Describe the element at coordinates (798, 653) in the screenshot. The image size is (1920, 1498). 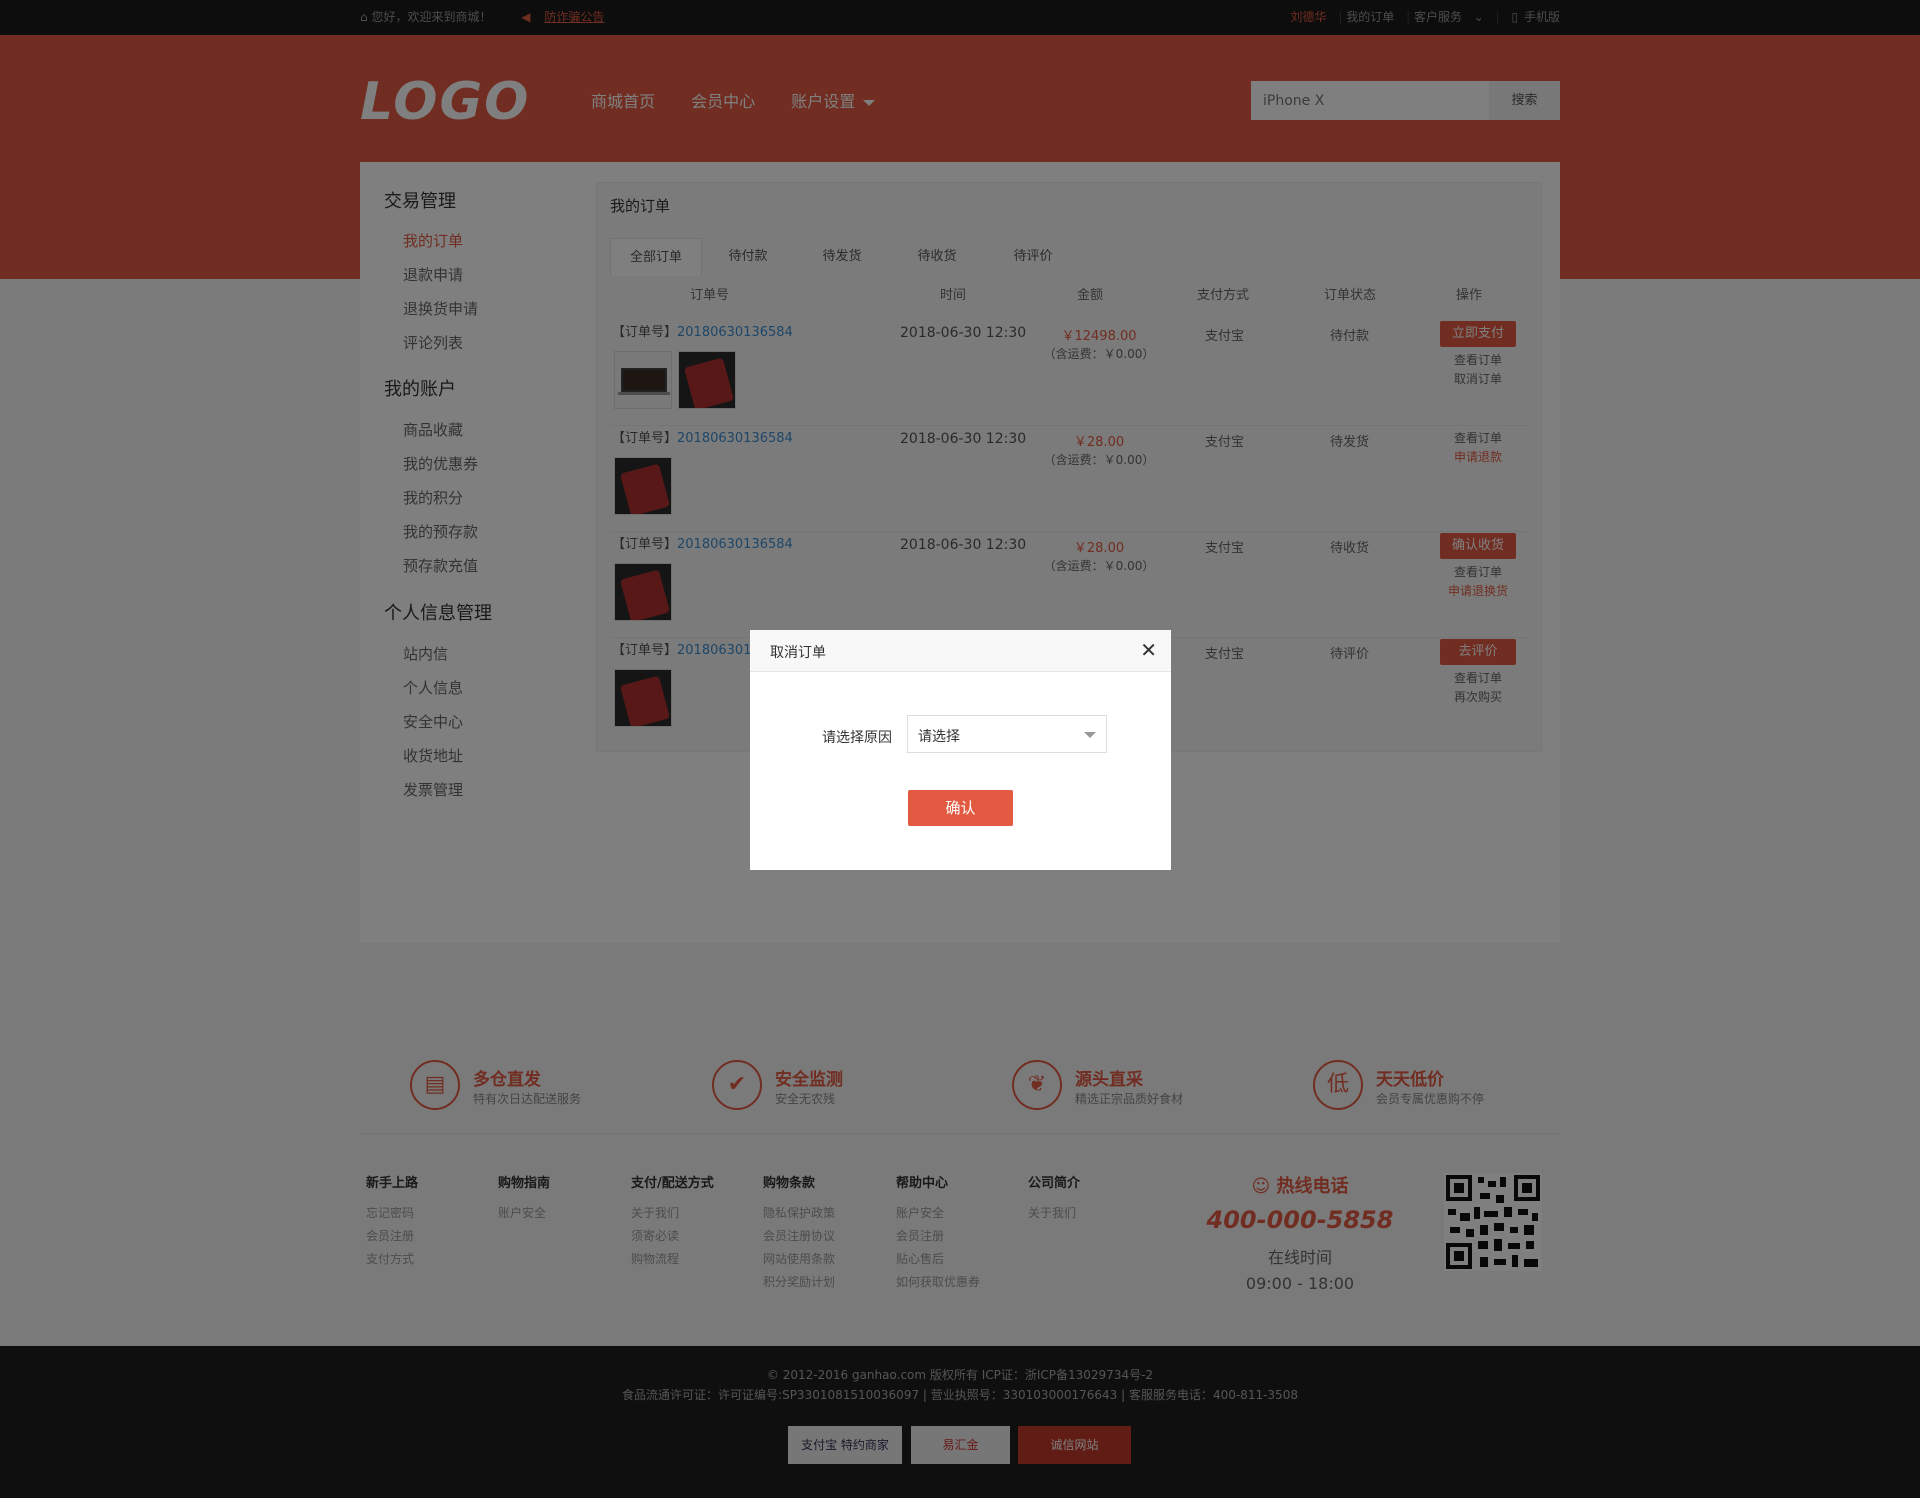
I see `dialog-title: 取消订单` at that location.